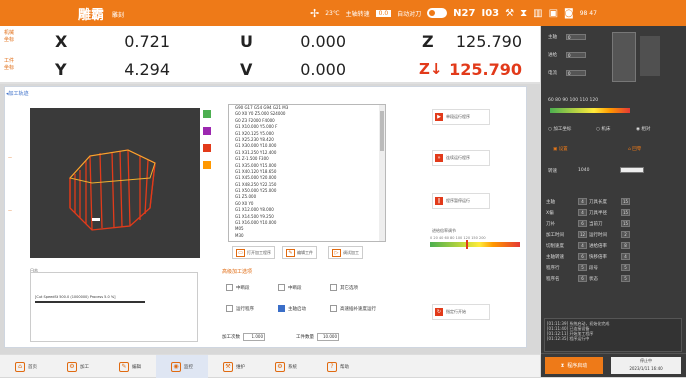 The height and width of the screenshot is (378, 686). What do you see at coordinates (588, 13) in the screenshot?
I see `status-text: 98 47` at bounding box center [588, 13].